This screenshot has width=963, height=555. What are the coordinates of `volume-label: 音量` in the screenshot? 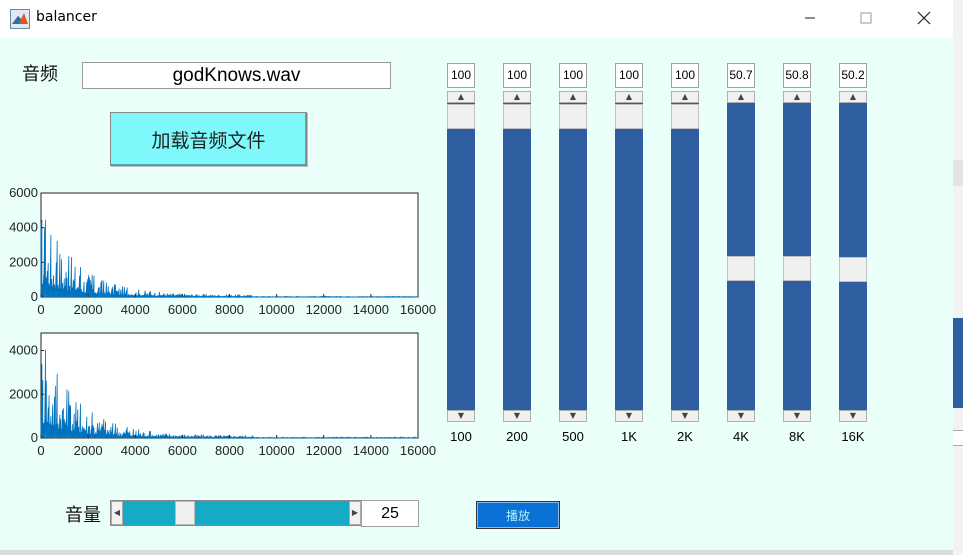 It's located at (83, 515).